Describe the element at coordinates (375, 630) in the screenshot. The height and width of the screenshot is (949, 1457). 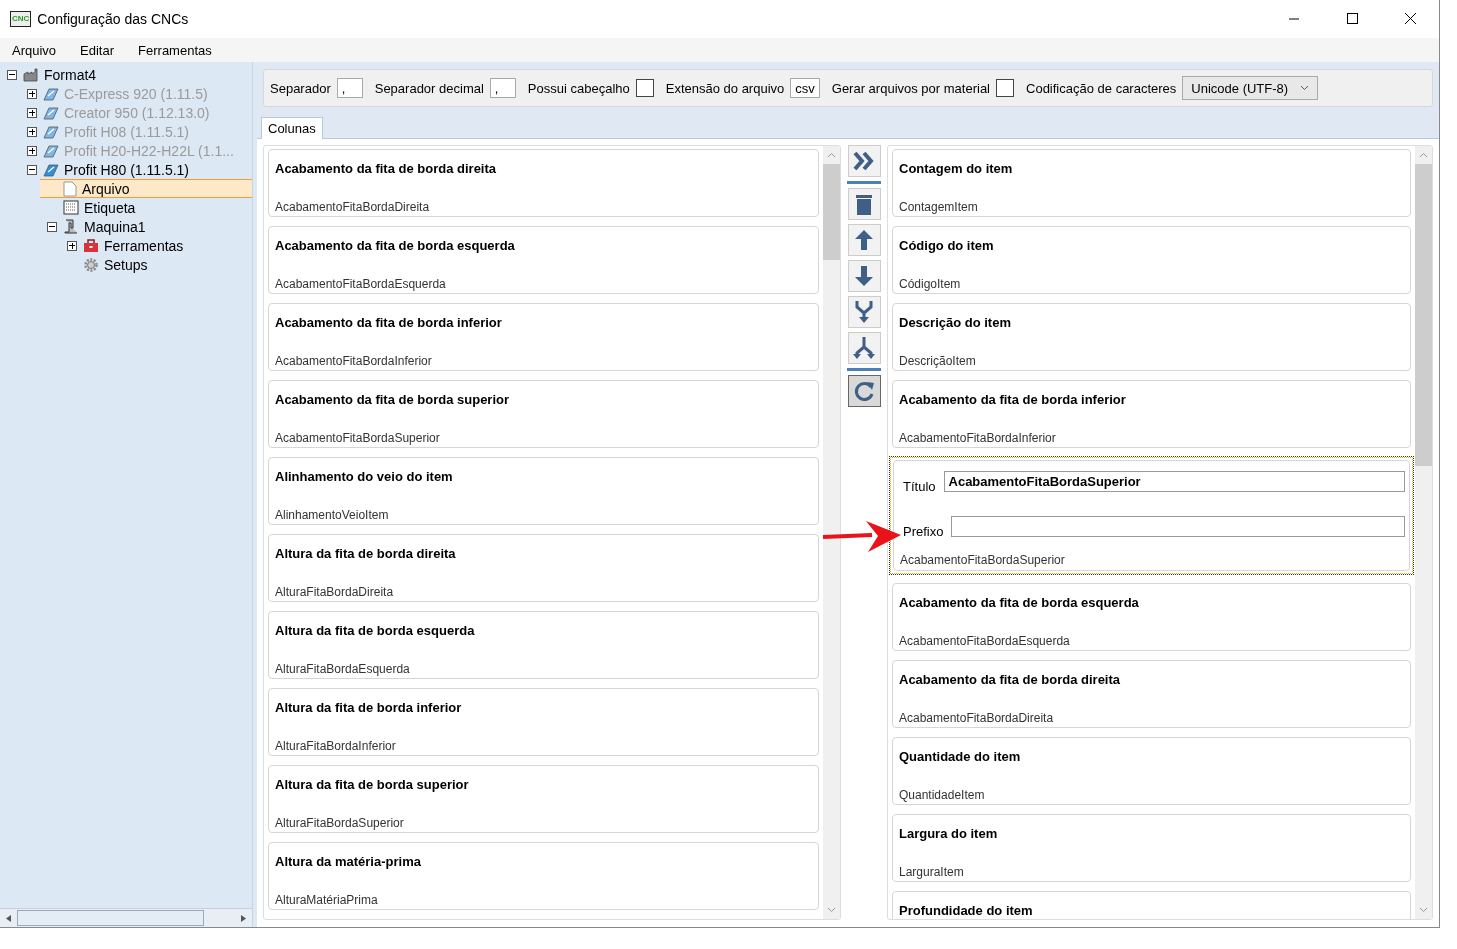
I see `column-title: Altura da fita de borda esquerda` at that location.